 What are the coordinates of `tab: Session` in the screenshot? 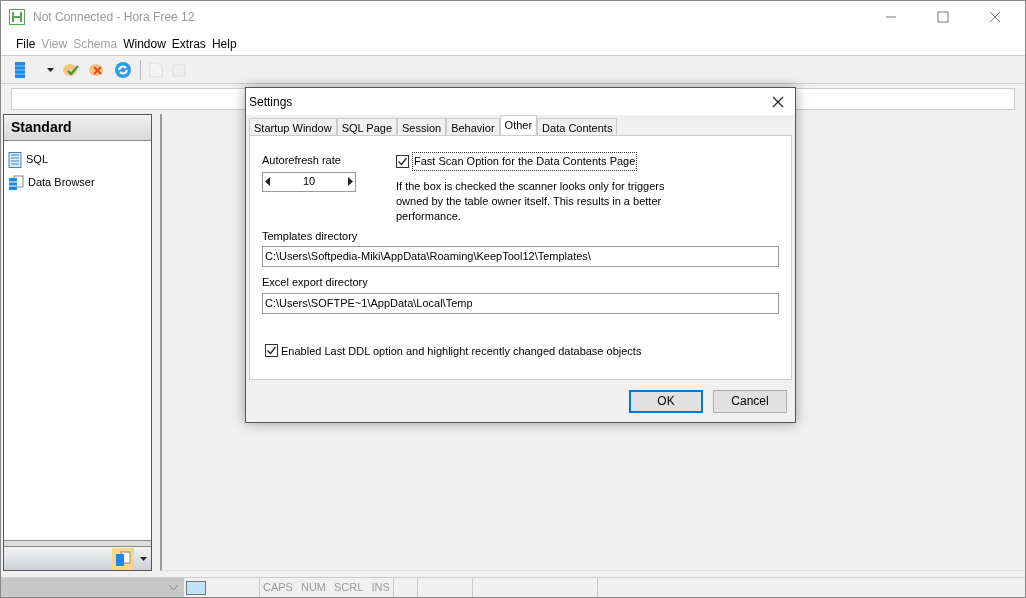 It's located at (422, 126).